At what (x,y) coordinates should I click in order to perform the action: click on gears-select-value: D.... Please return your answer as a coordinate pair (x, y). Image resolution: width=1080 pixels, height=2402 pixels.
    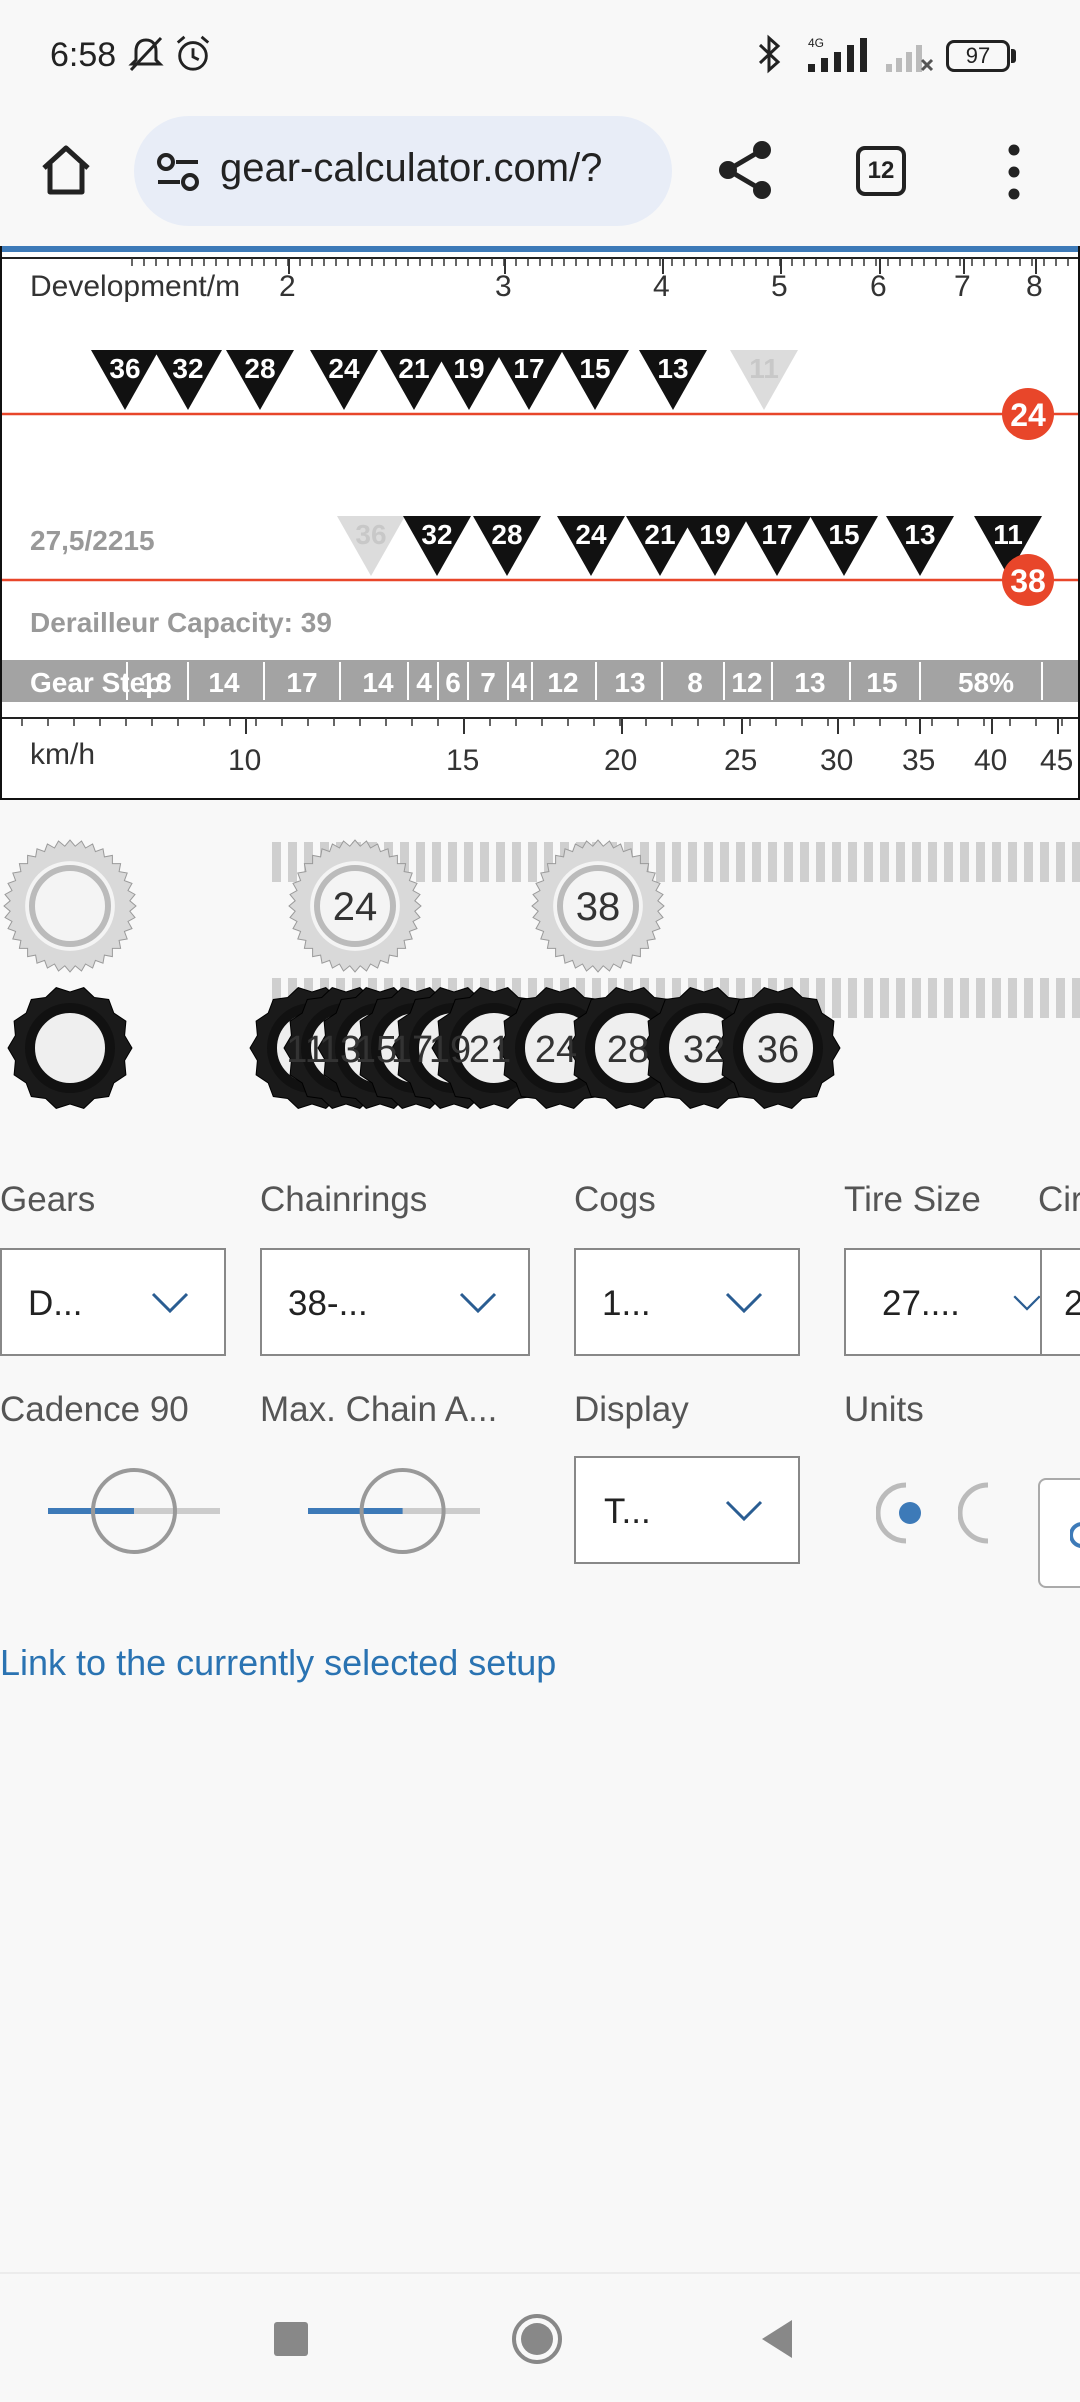
    Looking at the image, I should click on (55, 1303).